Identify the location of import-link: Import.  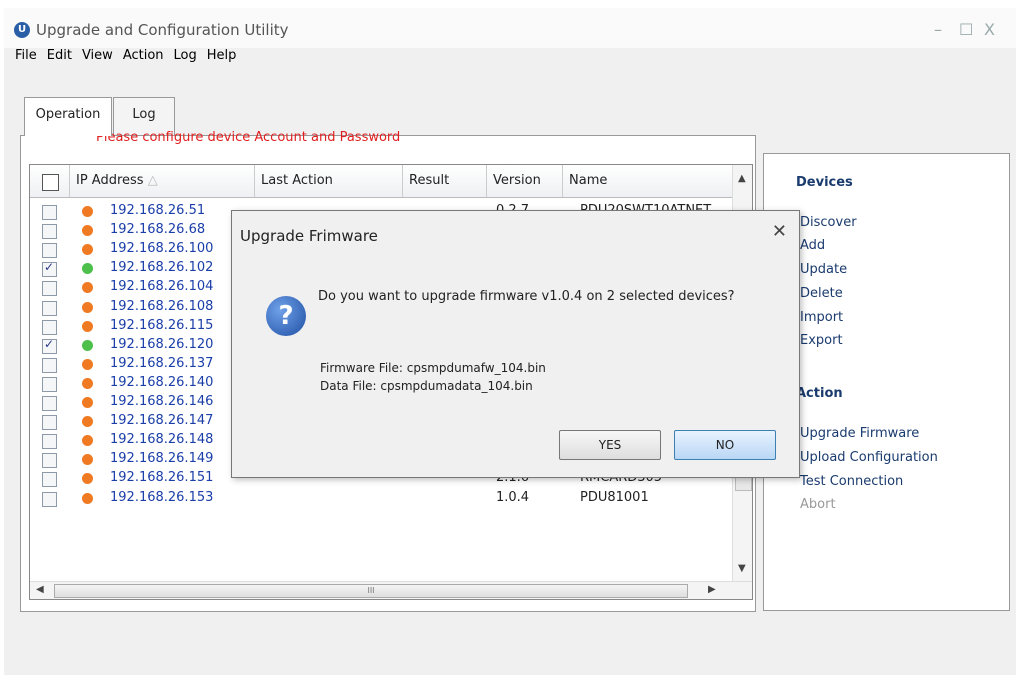
(821, 317).